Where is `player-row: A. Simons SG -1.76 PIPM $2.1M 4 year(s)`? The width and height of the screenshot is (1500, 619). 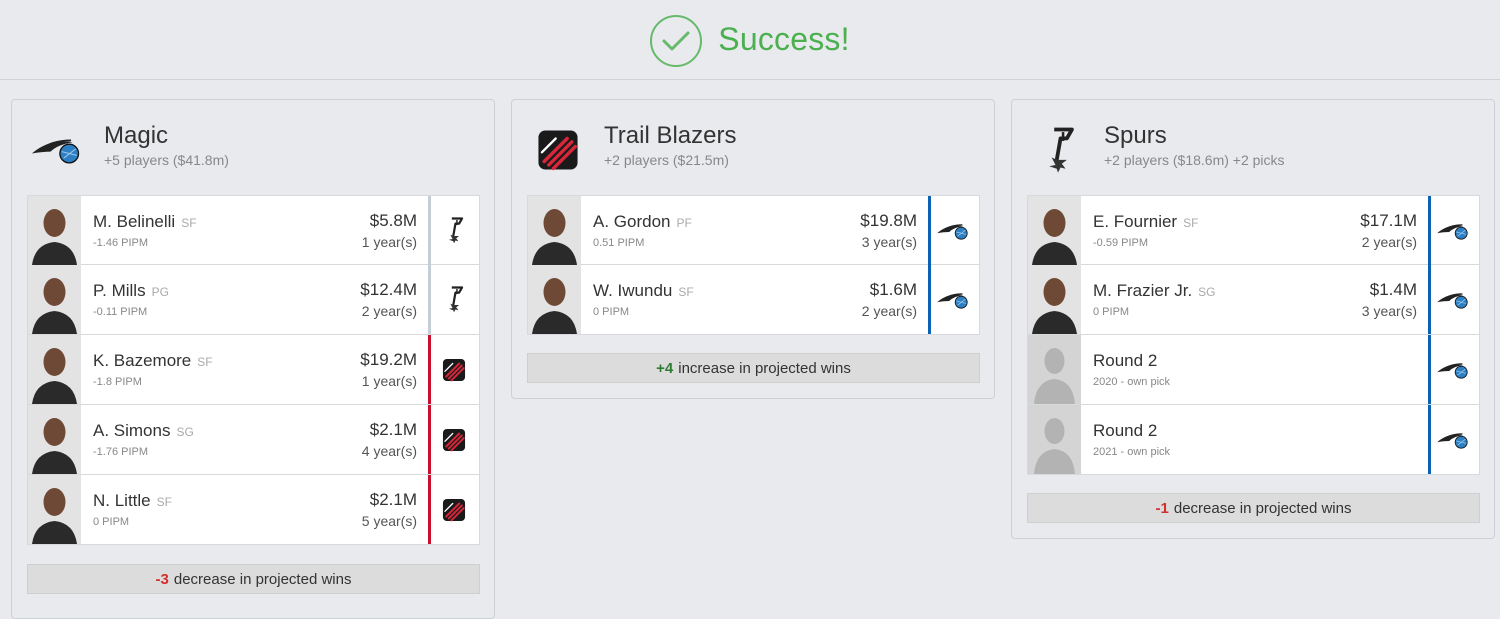 player-row: A. Simons SG -1.76 PIPM $2.1M 4 year(s) is located at coordinates (253, 440).